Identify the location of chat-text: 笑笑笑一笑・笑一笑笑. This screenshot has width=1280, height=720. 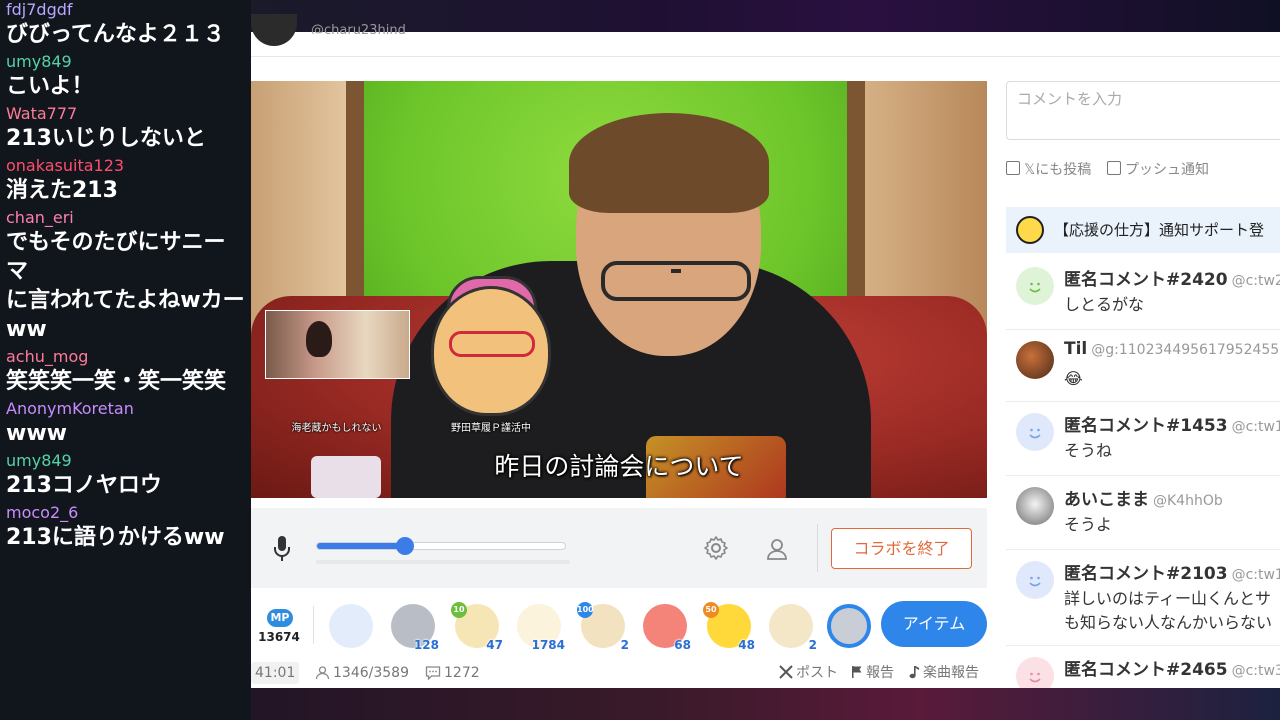
(116, 381).